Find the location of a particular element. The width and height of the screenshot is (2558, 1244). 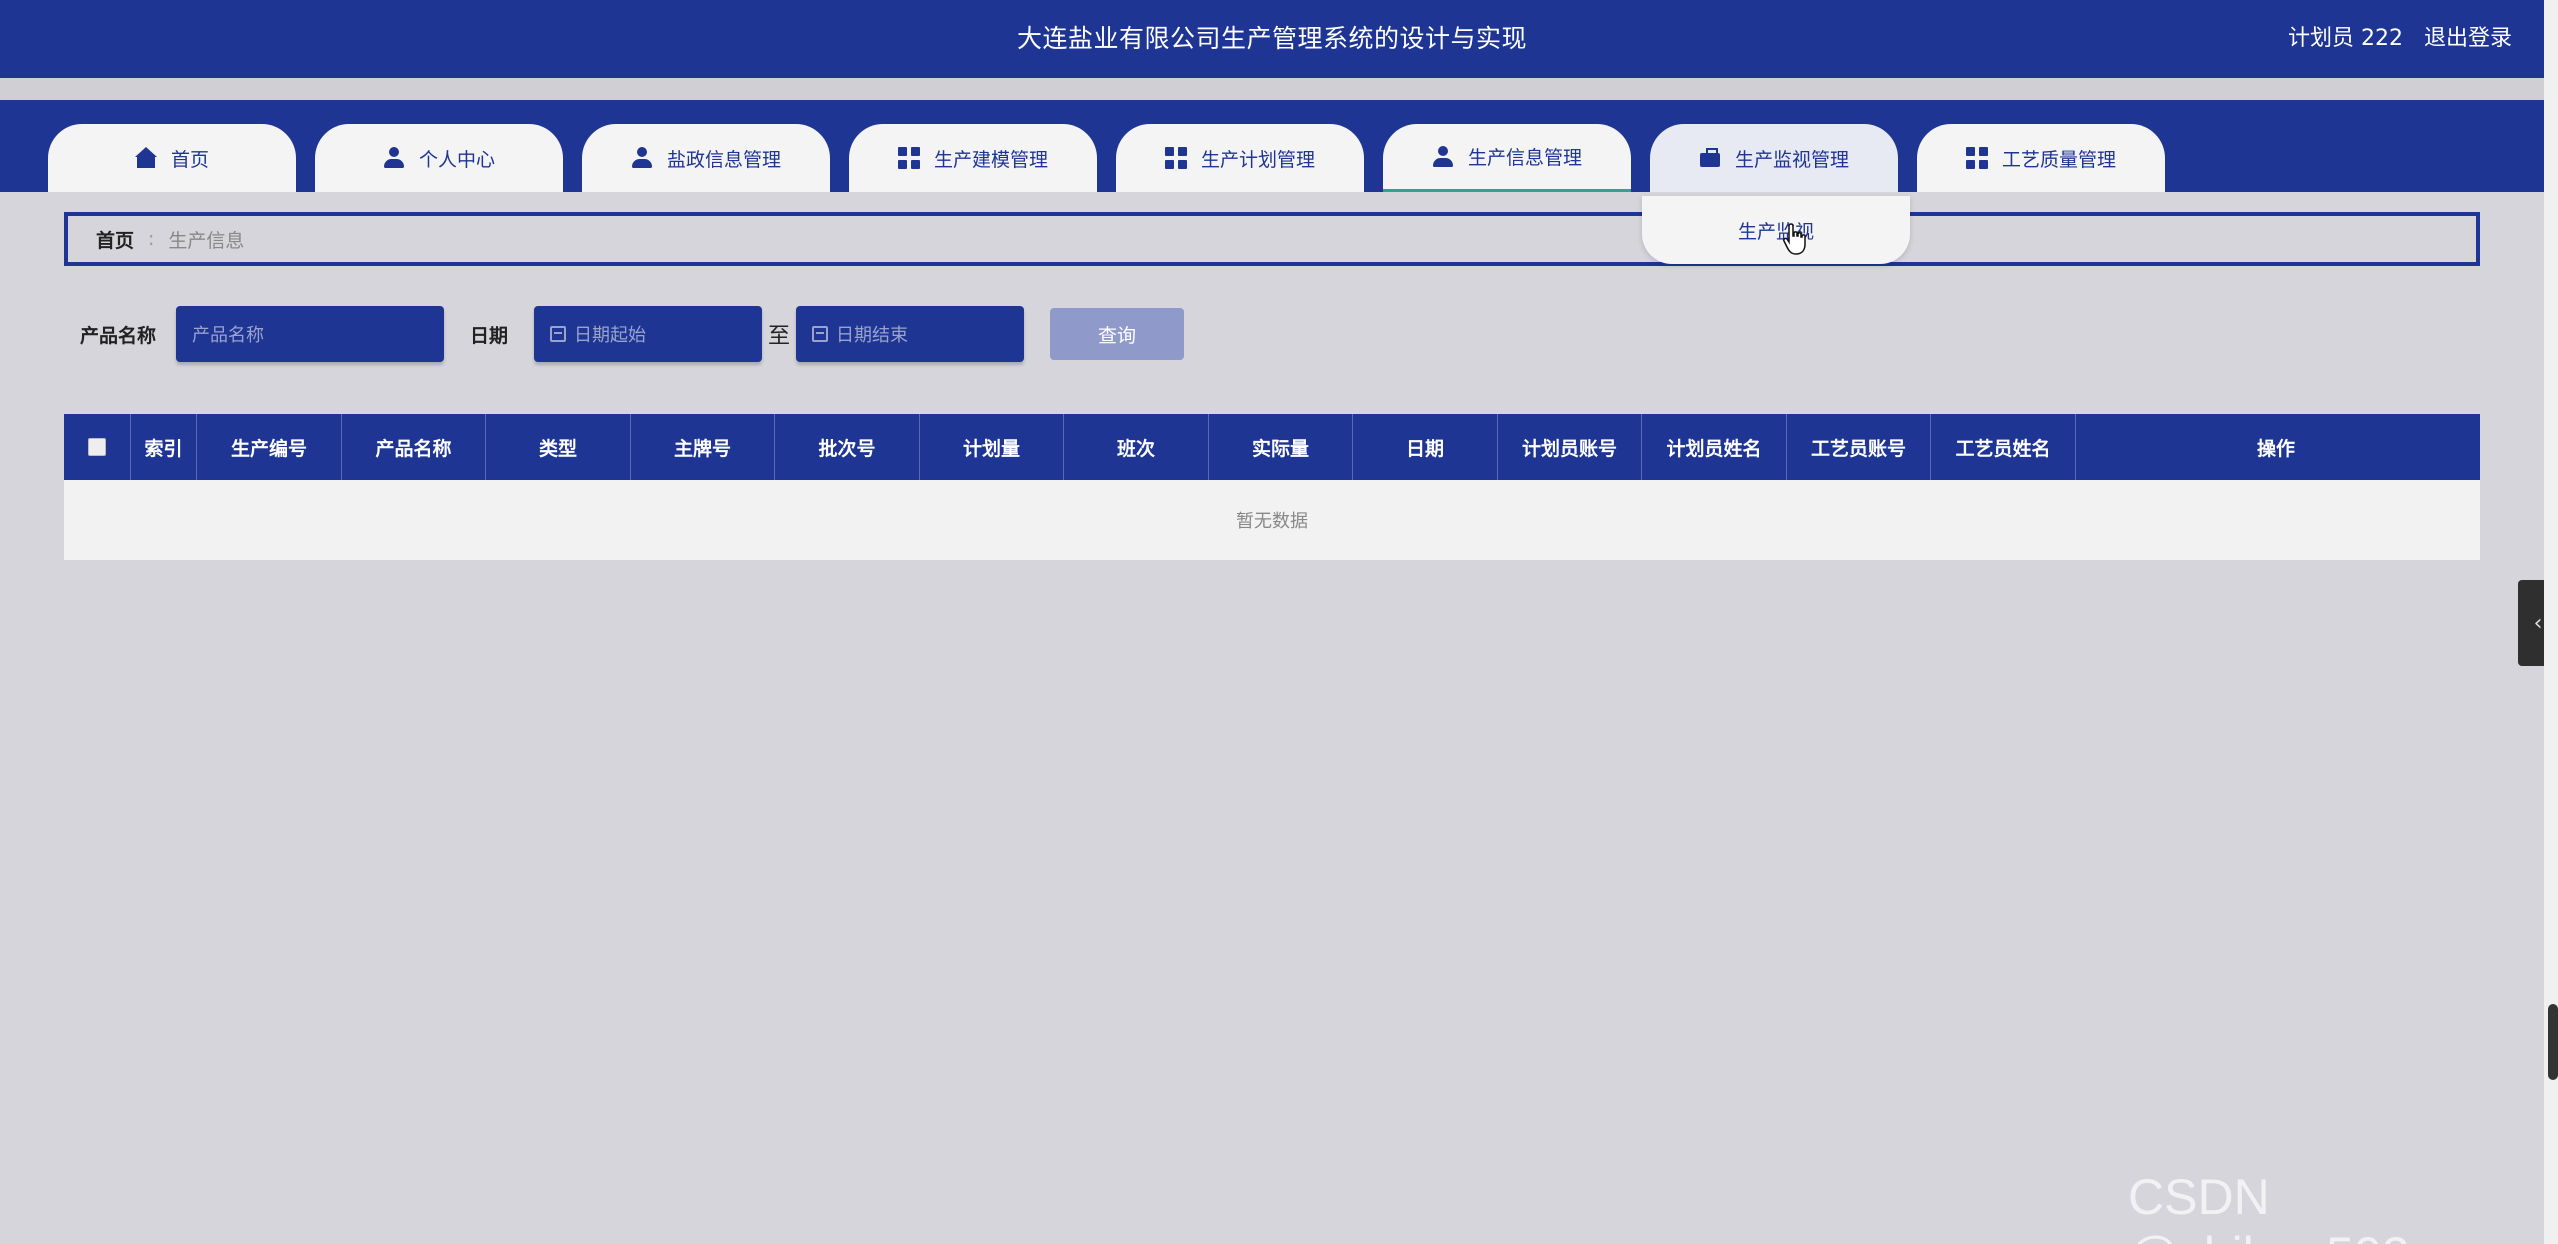

date-range-separator: 至 is located at coordinates (779, 336).